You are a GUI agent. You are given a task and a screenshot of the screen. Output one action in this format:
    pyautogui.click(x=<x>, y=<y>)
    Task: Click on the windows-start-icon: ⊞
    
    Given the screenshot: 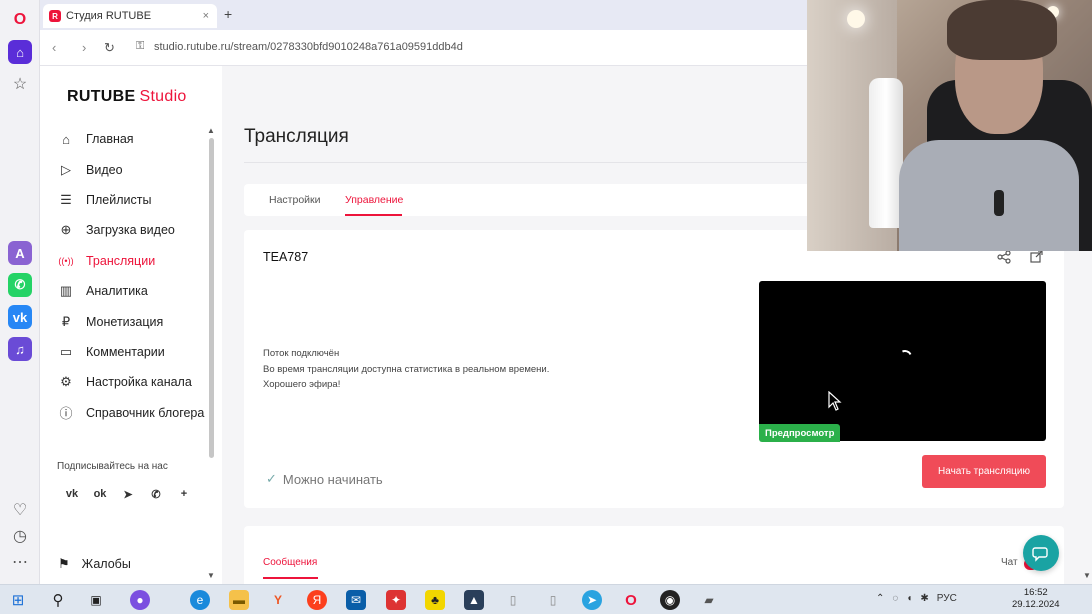 What is the action you would take?
    pyautogui.click(x=18, y=600)
    